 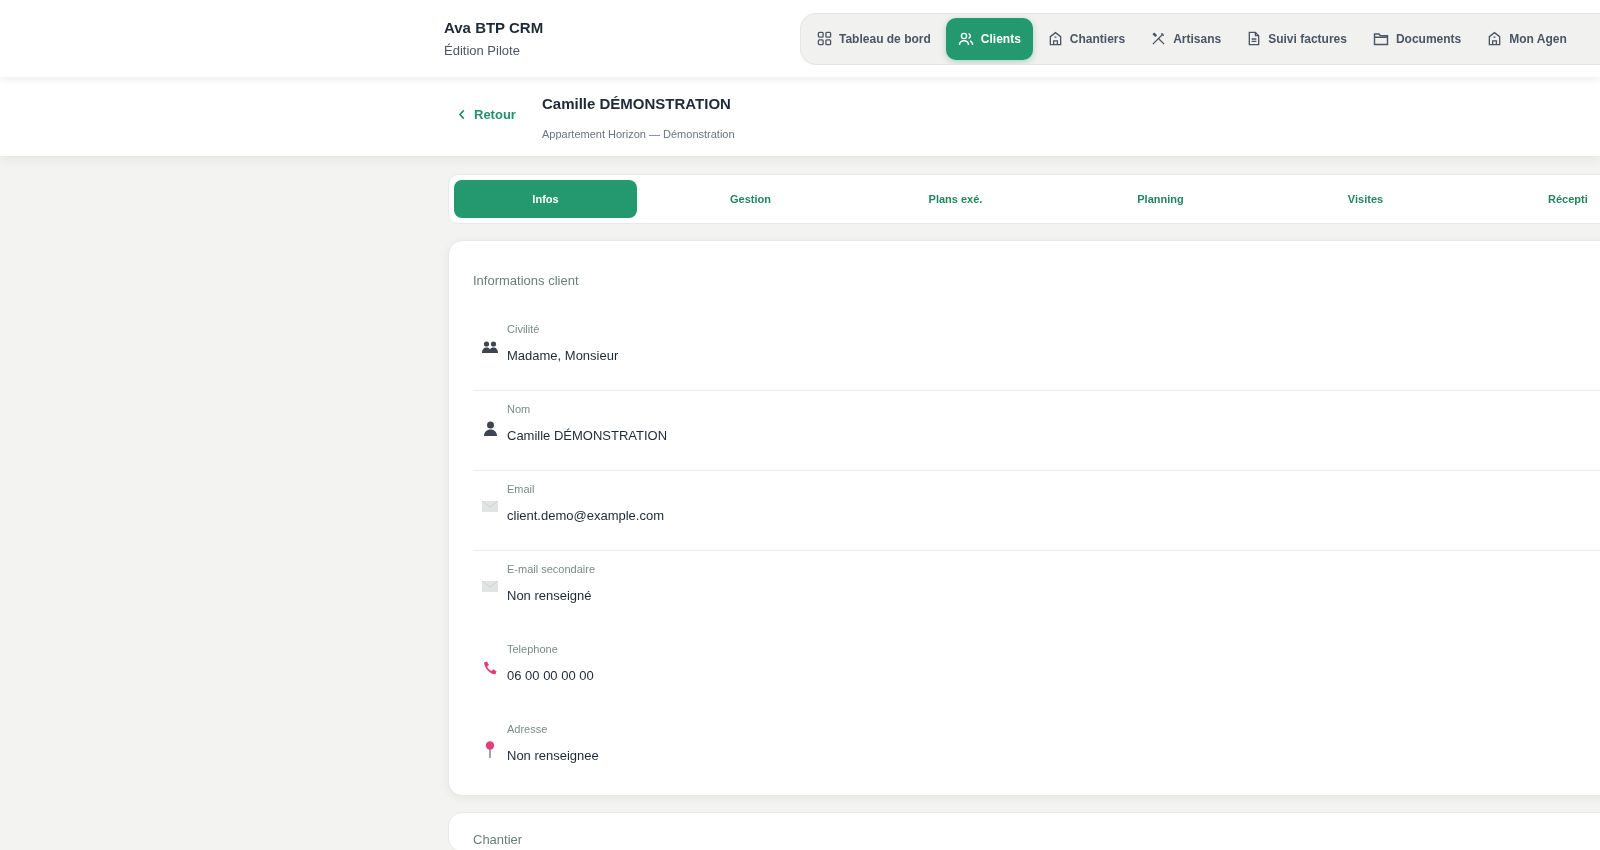 I want to click on card-title: Chantier, so click(x=498, y=839).